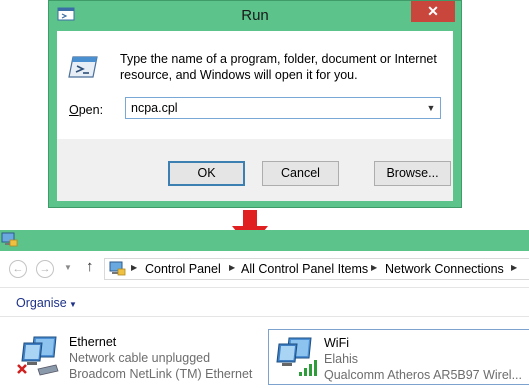 This screenshot has height=388, width=529. I want to click on connection-name: WiFi, so click(336, 343).